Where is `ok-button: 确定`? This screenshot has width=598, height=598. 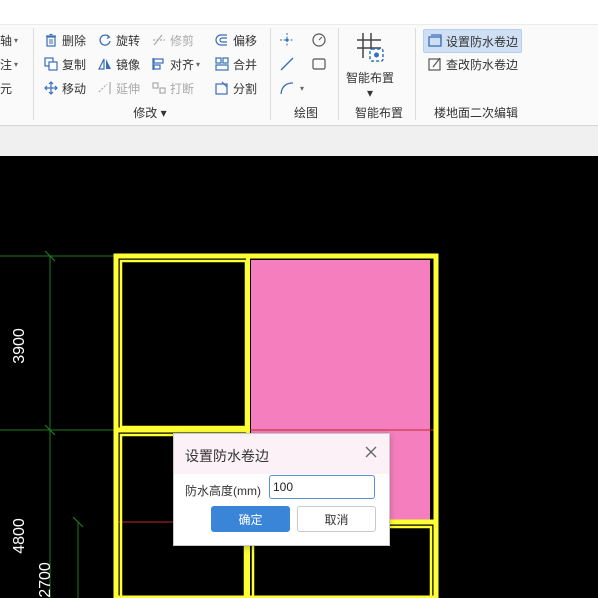 ok-button: 确定 is located at coordinates (250, 519).